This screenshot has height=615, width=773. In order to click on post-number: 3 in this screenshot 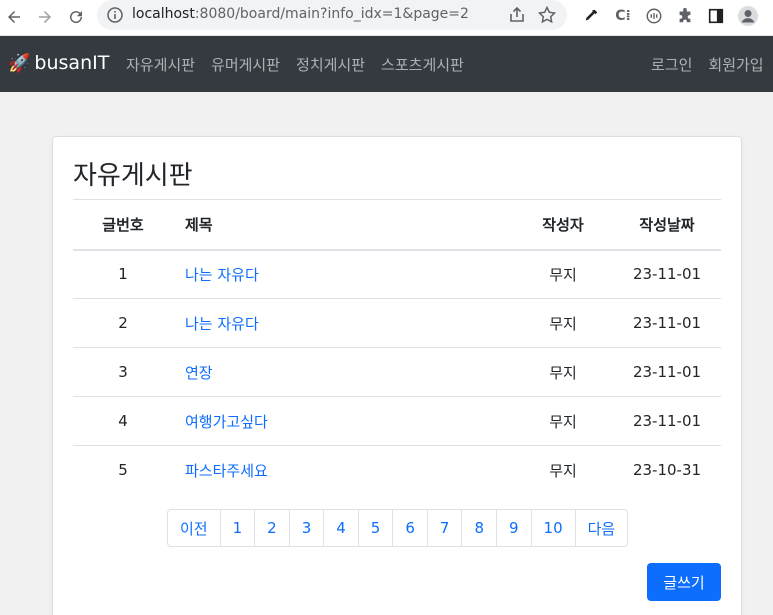, I will do `click(123, 372)`.